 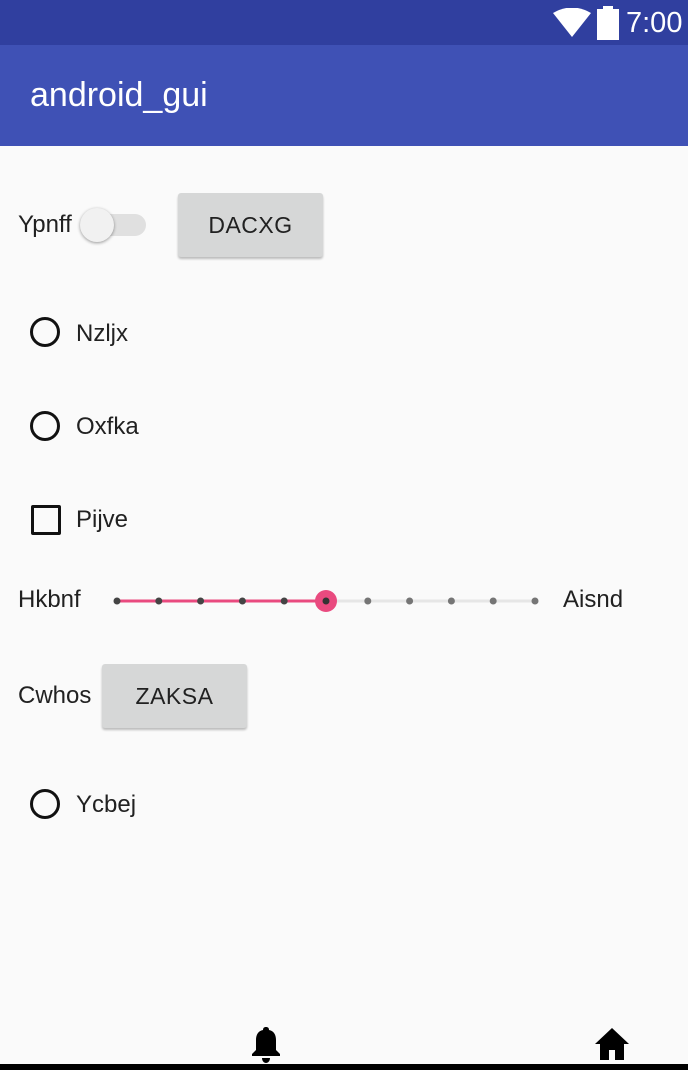 What do you see at coordinates (102, 333) in the screenshot?
I see `radio-label: Nzljx` at bounding box center [102, 333].